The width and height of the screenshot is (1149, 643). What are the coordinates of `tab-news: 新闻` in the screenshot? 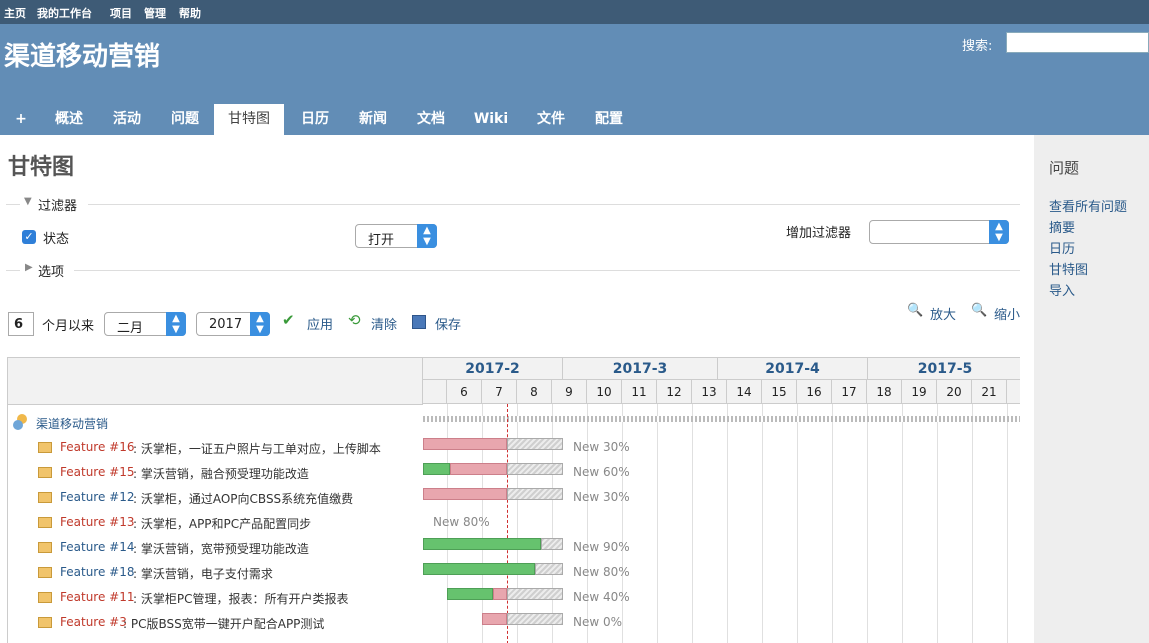 It's located at (373, 119).